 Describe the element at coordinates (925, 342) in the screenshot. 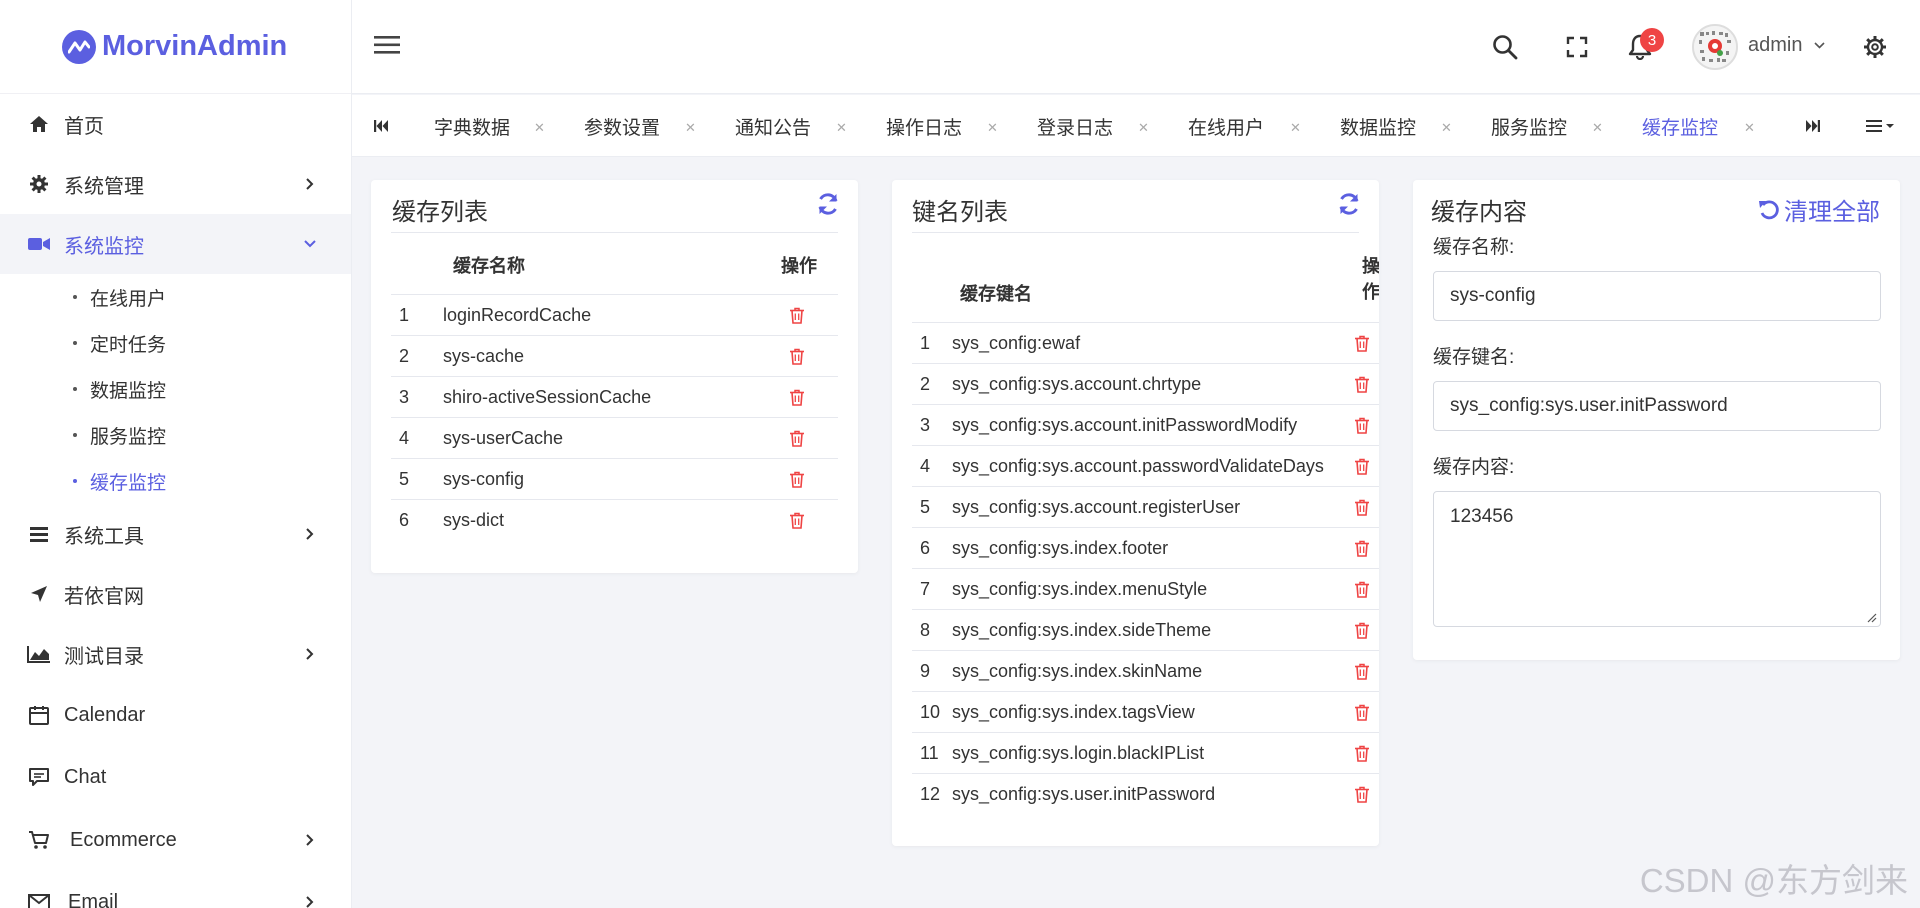

I see `row-index: 1` at that location.